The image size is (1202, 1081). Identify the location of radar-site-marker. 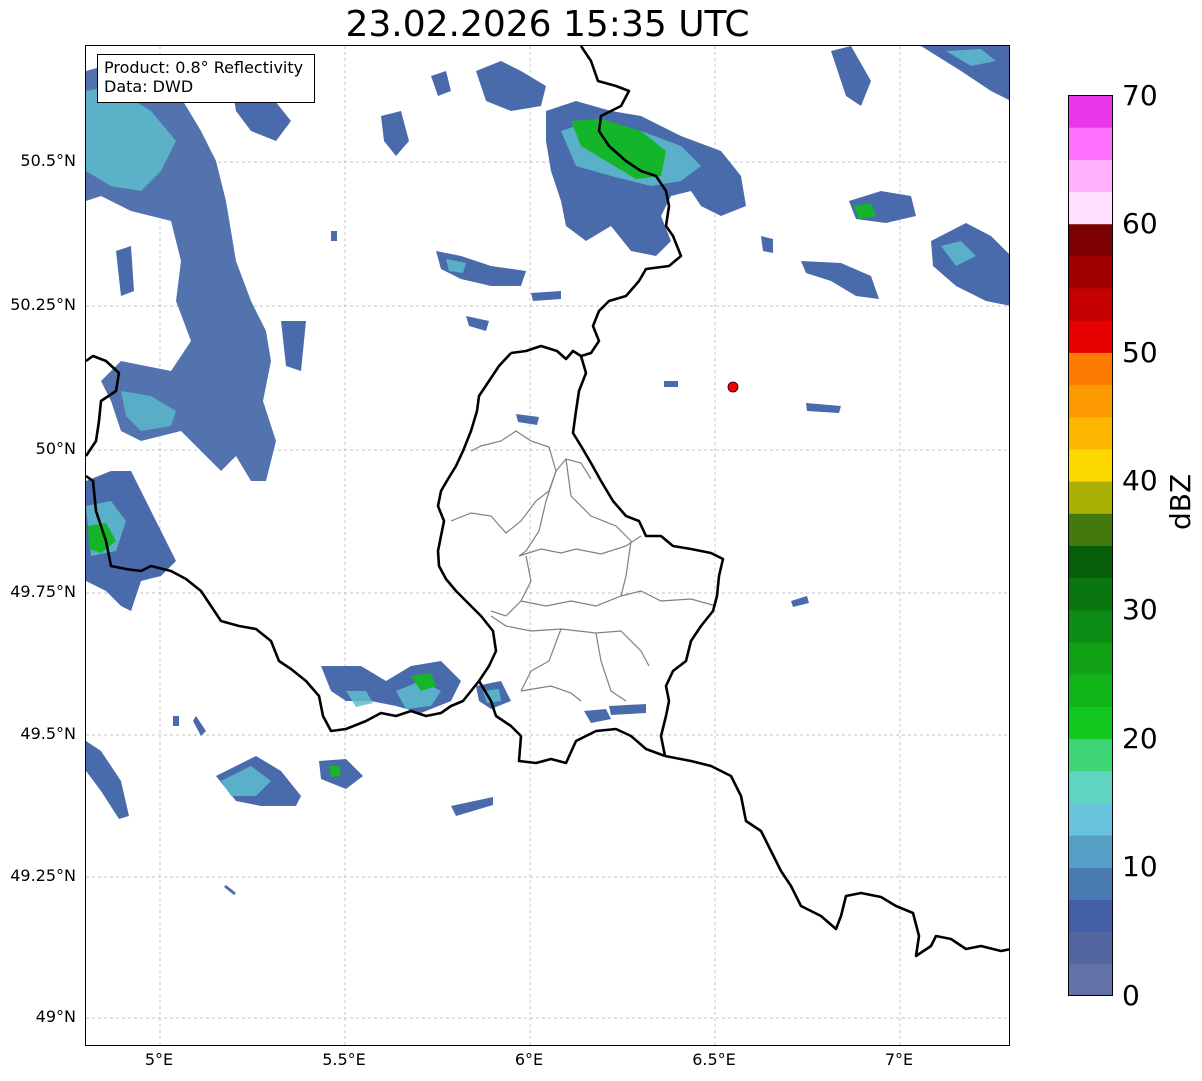
(733, 387).